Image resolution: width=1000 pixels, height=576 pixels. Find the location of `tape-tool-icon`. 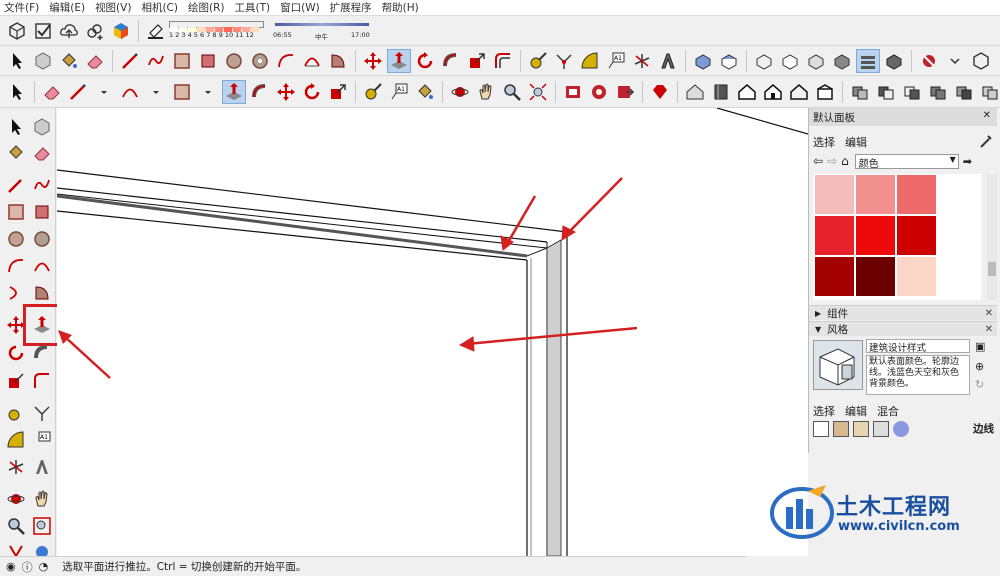

tape-tool-icon is located at coordinates (16, 413).